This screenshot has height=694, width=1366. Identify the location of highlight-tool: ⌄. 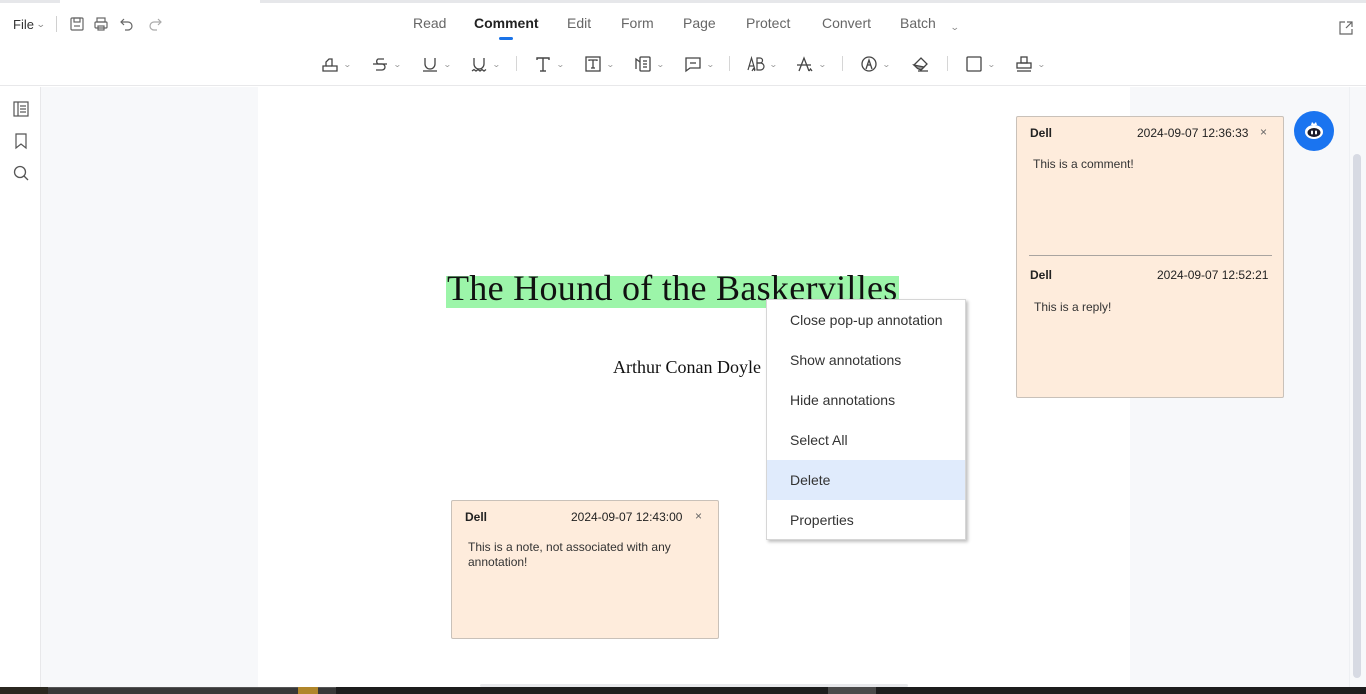
(336, 64).